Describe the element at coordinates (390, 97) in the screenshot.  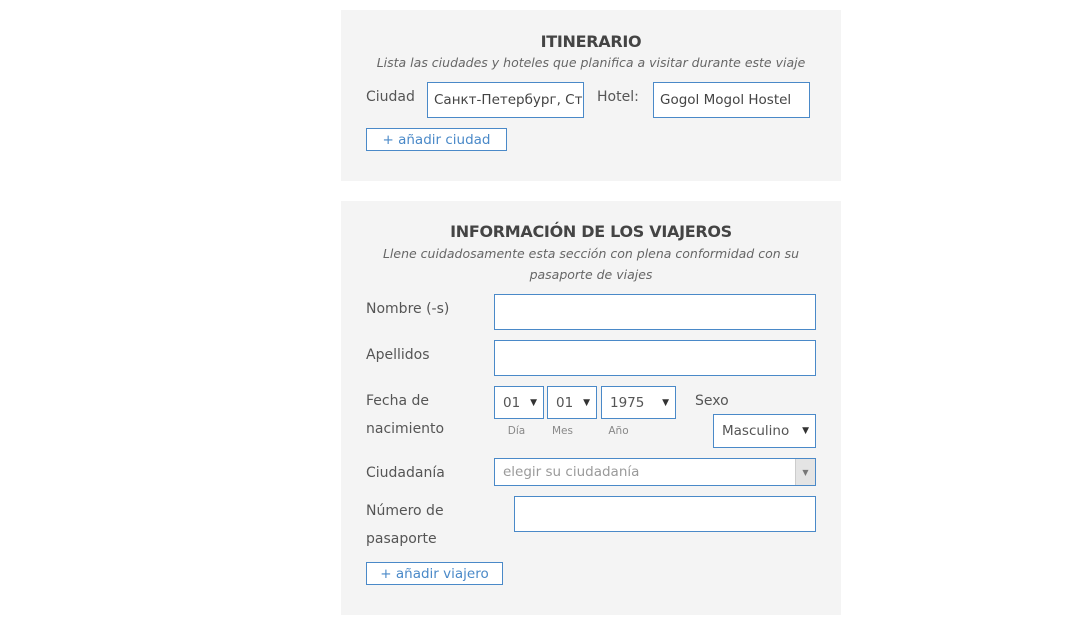
I see `city-label: Ciudad` at that location.